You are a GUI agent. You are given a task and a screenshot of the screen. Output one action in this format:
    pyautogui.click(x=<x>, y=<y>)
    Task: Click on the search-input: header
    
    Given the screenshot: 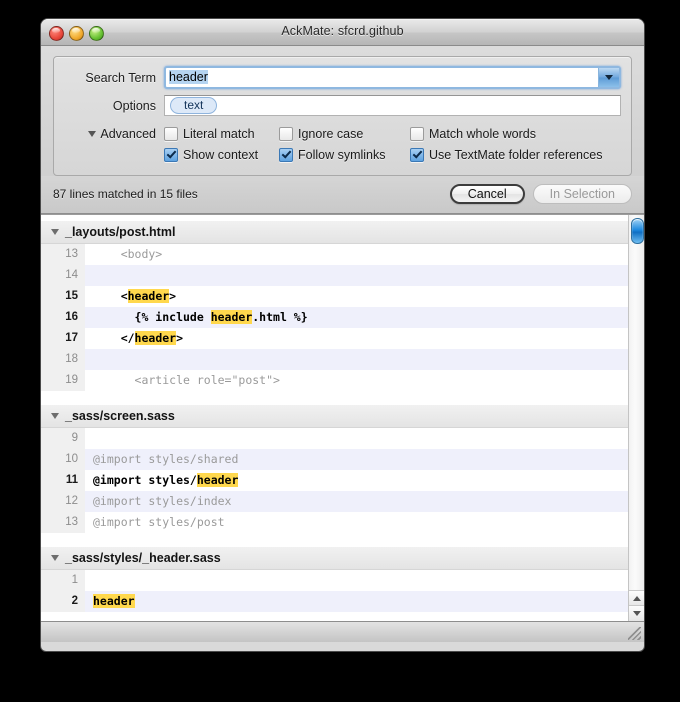 What is the action you would take?
    pyautogui.click(x=382, y=77)
    